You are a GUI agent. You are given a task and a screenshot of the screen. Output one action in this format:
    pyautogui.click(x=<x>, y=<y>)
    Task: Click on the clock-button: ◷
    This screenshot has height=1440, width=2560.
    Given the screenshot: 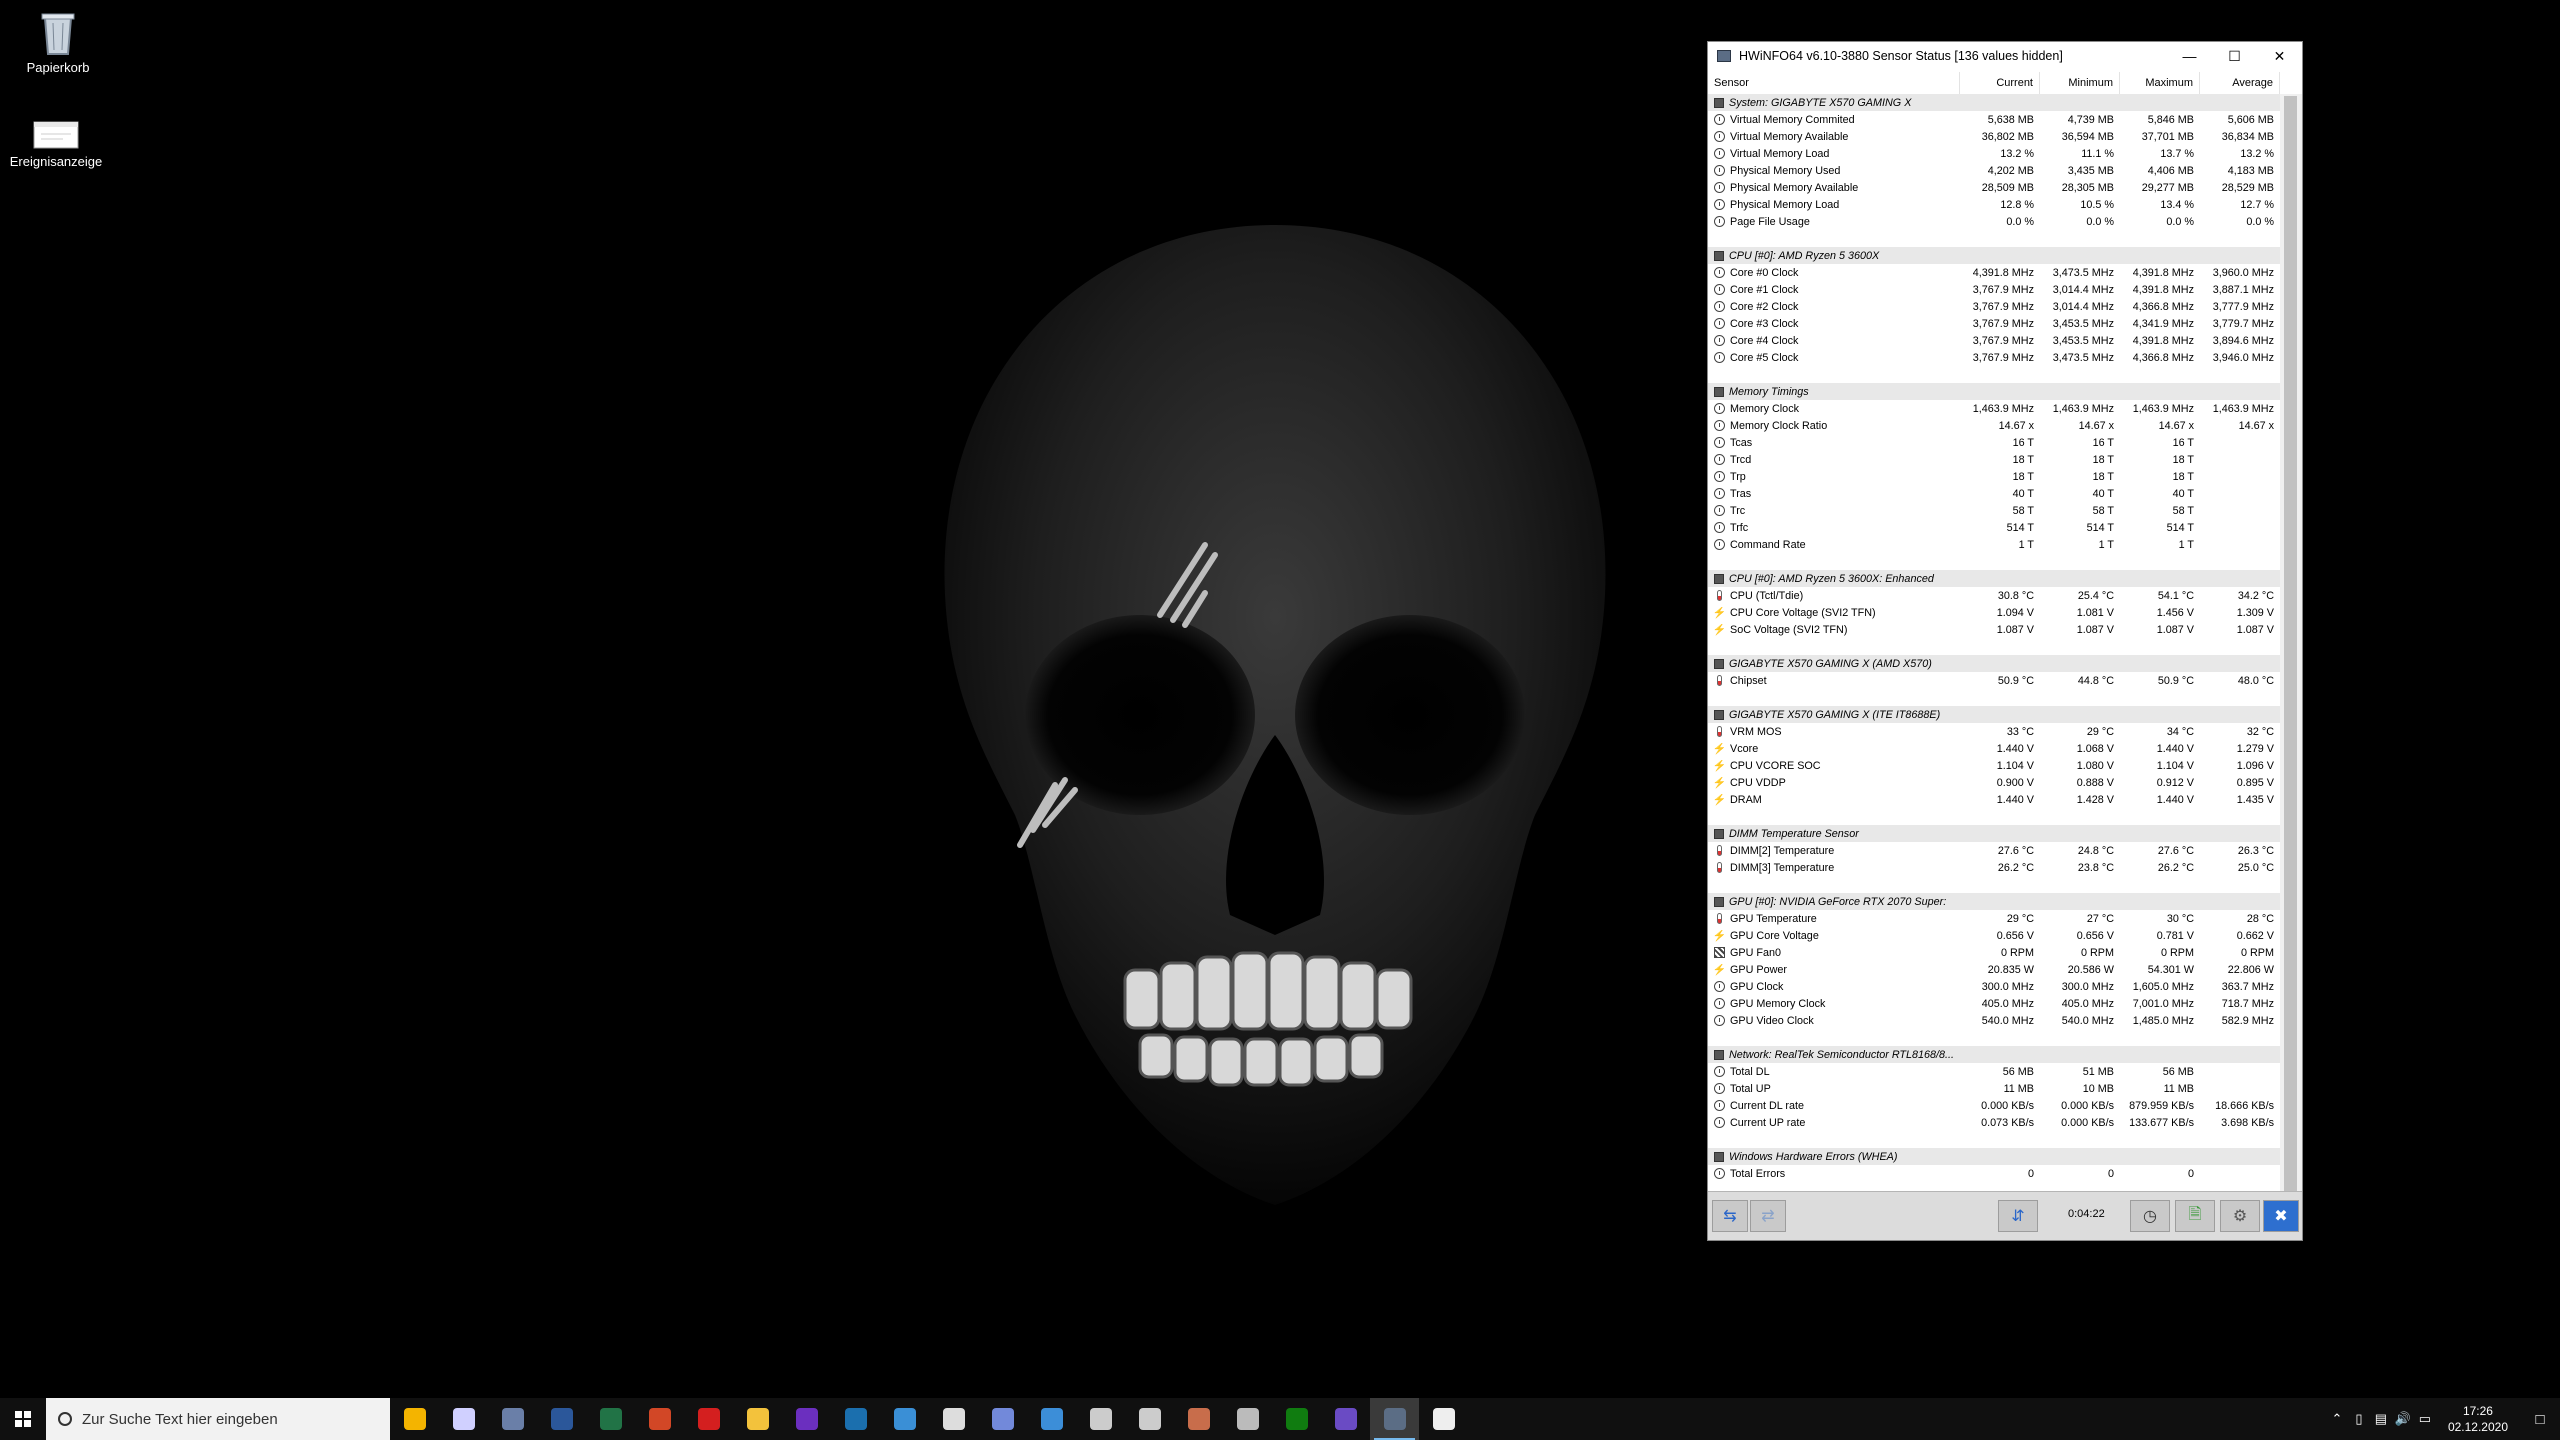 What is the action you would take?
    pyautogui.click(x=2150, y=1216)
    